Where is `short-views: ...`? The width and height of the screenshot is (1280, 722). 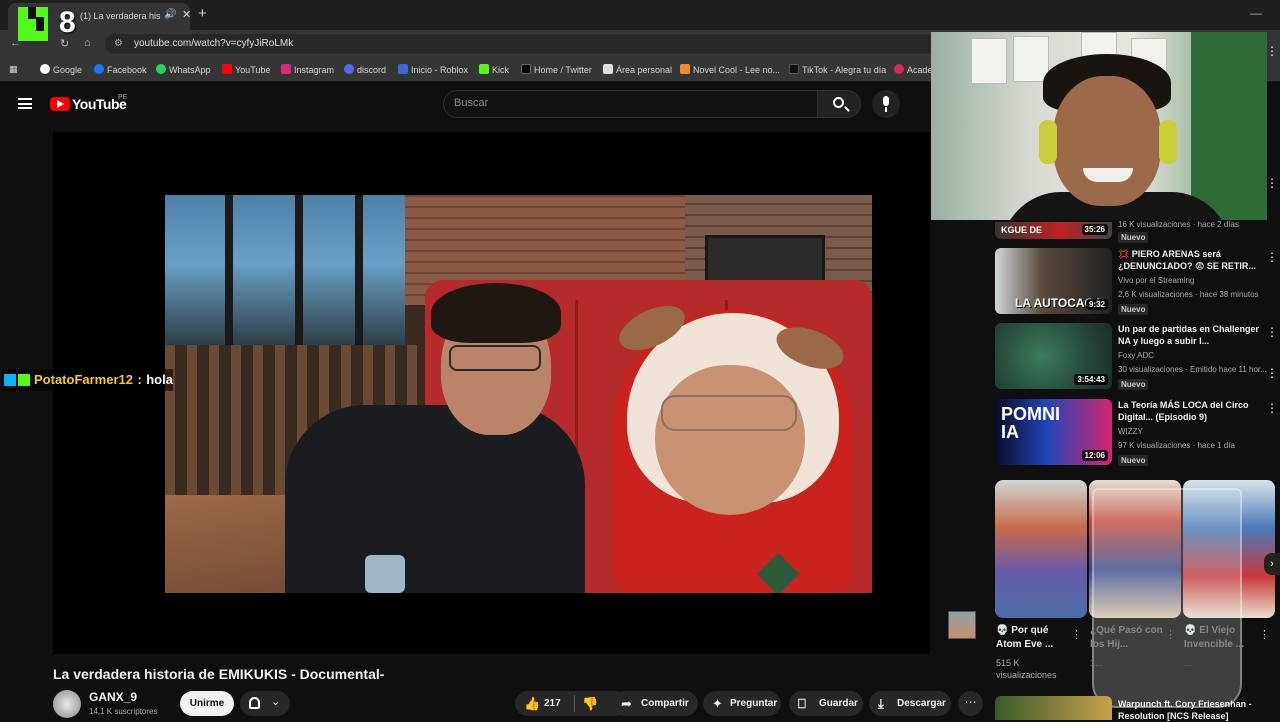
short-views: ... is located at coordinates (1188, 663).